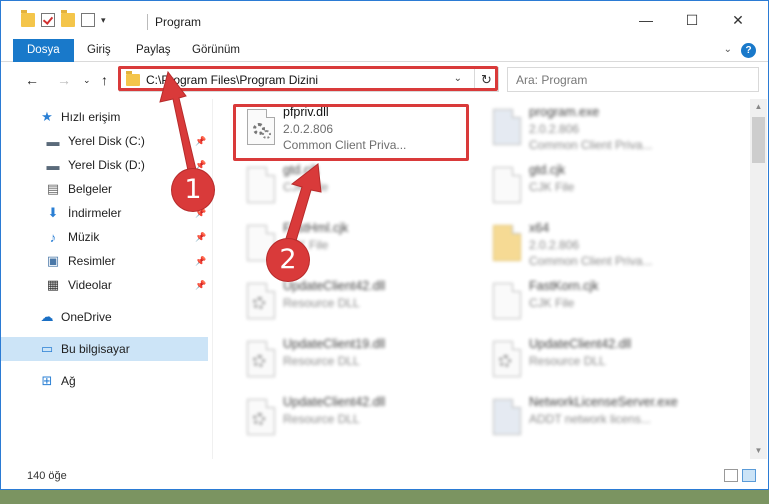  Describe the element at coordinates (240, 161) in the screenshot. I see `annotation-arrows` at that location.